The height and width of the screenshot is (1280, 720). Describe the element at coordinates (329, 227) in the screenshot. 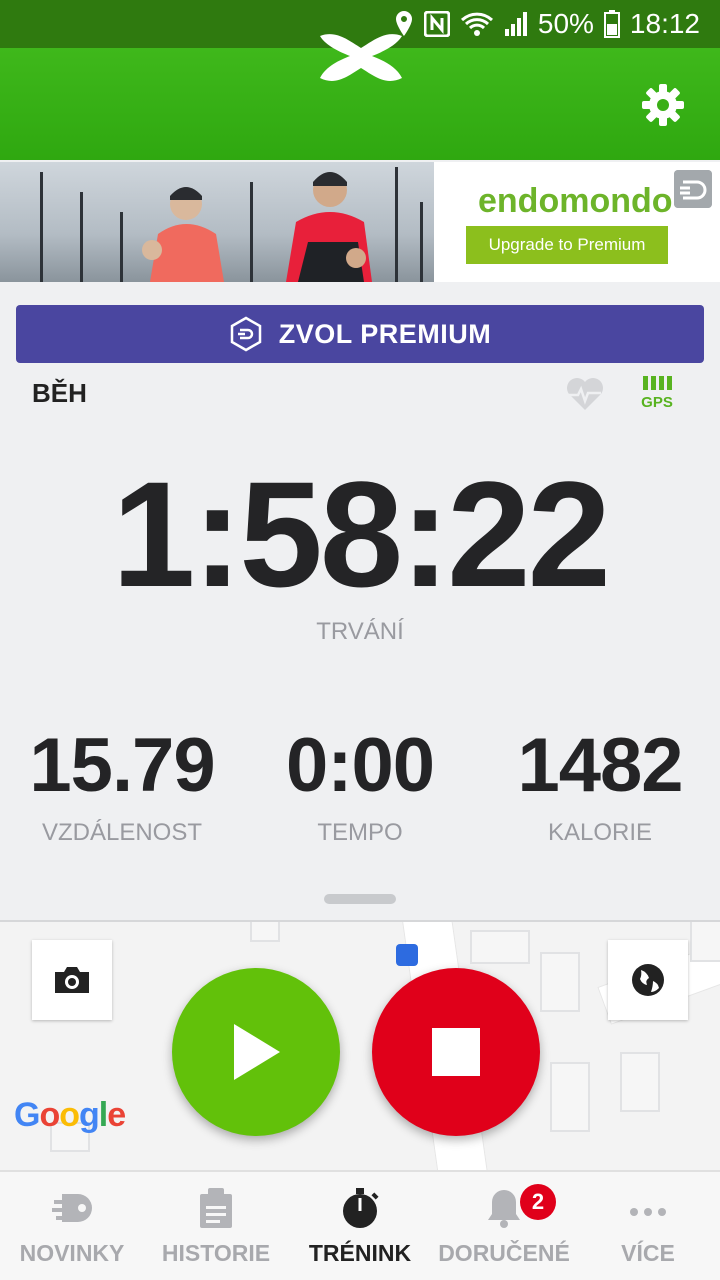

I see `runner-man` at that location.